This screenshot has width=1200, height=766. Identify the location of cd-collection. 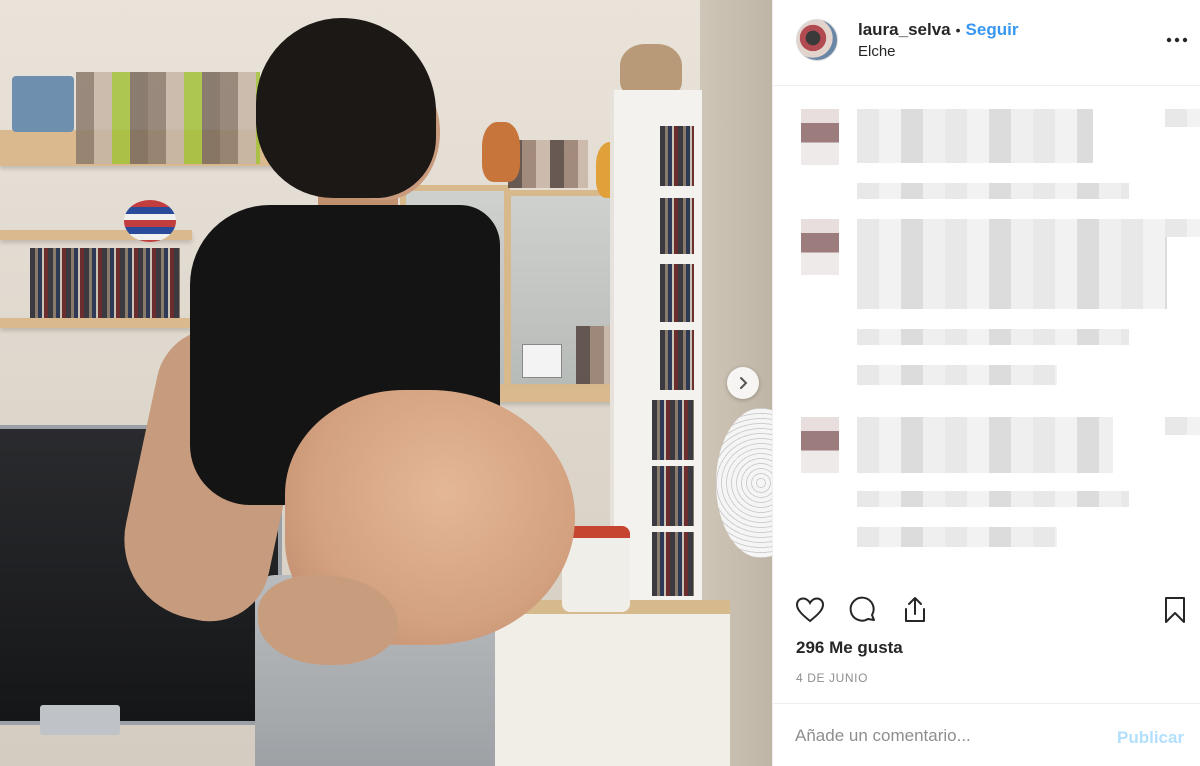
(105, 283).